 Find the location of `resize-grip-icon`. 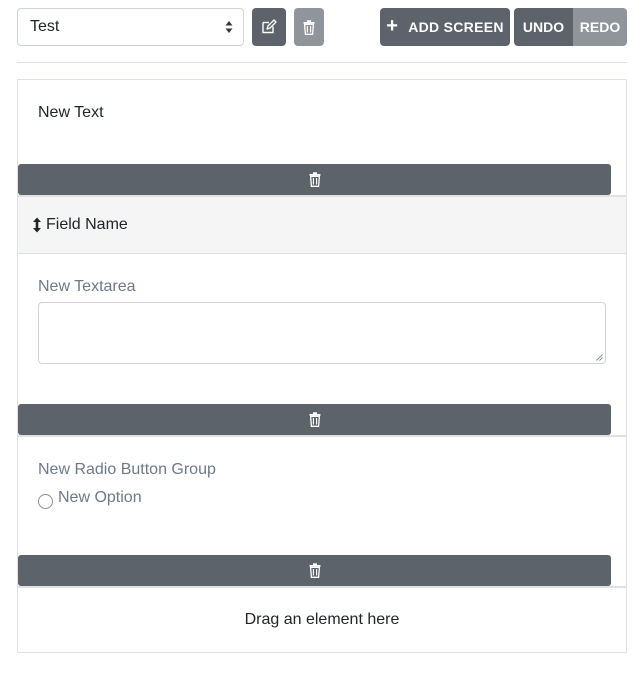

resize-grip-icon is located at coordinates (599, 357).